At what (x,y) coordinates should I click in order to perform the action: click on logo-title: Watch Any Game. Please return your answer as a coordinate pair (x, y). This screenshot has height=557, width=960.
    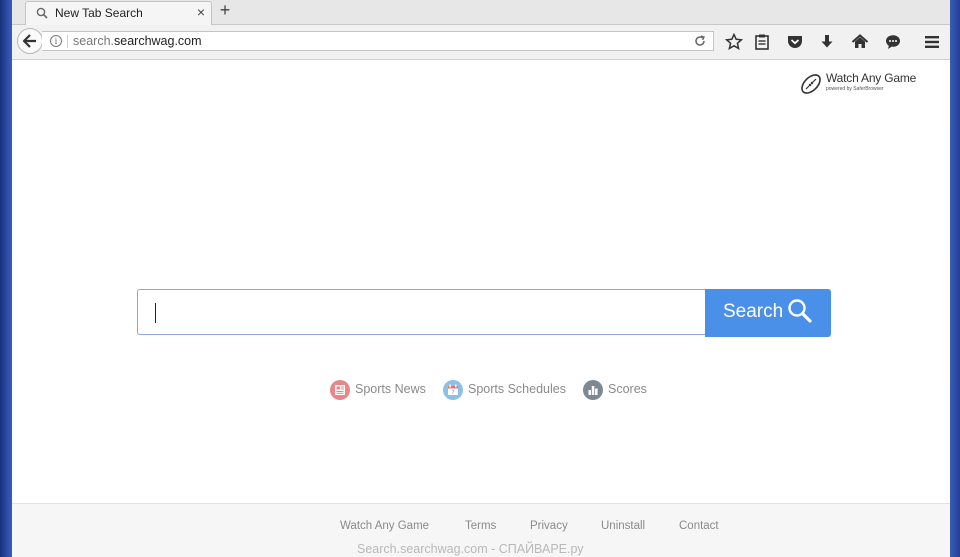
    Looking at the image, I should click on (871, 78).